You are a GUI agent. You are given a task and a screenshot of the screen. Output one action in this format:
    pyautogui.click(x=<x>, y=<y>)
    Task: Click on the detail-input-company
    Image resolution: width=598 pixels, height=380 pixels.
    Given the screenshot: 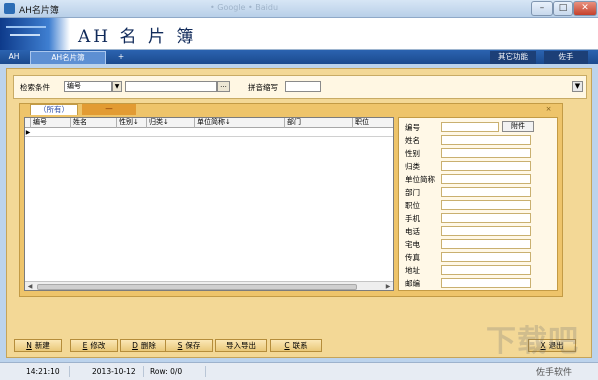 What is the action you would take?
    pyautogui.click(x=486, y=179)
    